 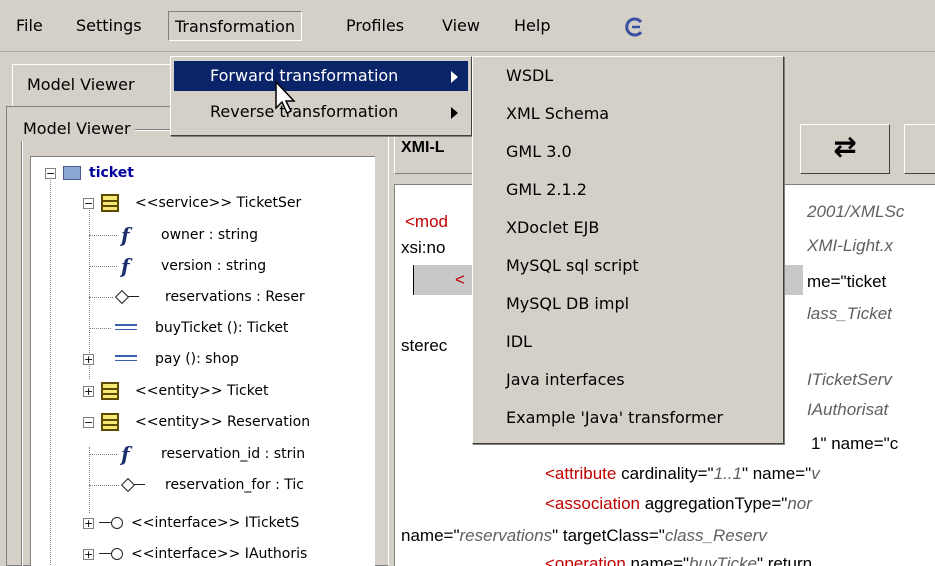 I want to click on menu-item-gml-2: GML 2.1.2, so click(x=628, y=190).